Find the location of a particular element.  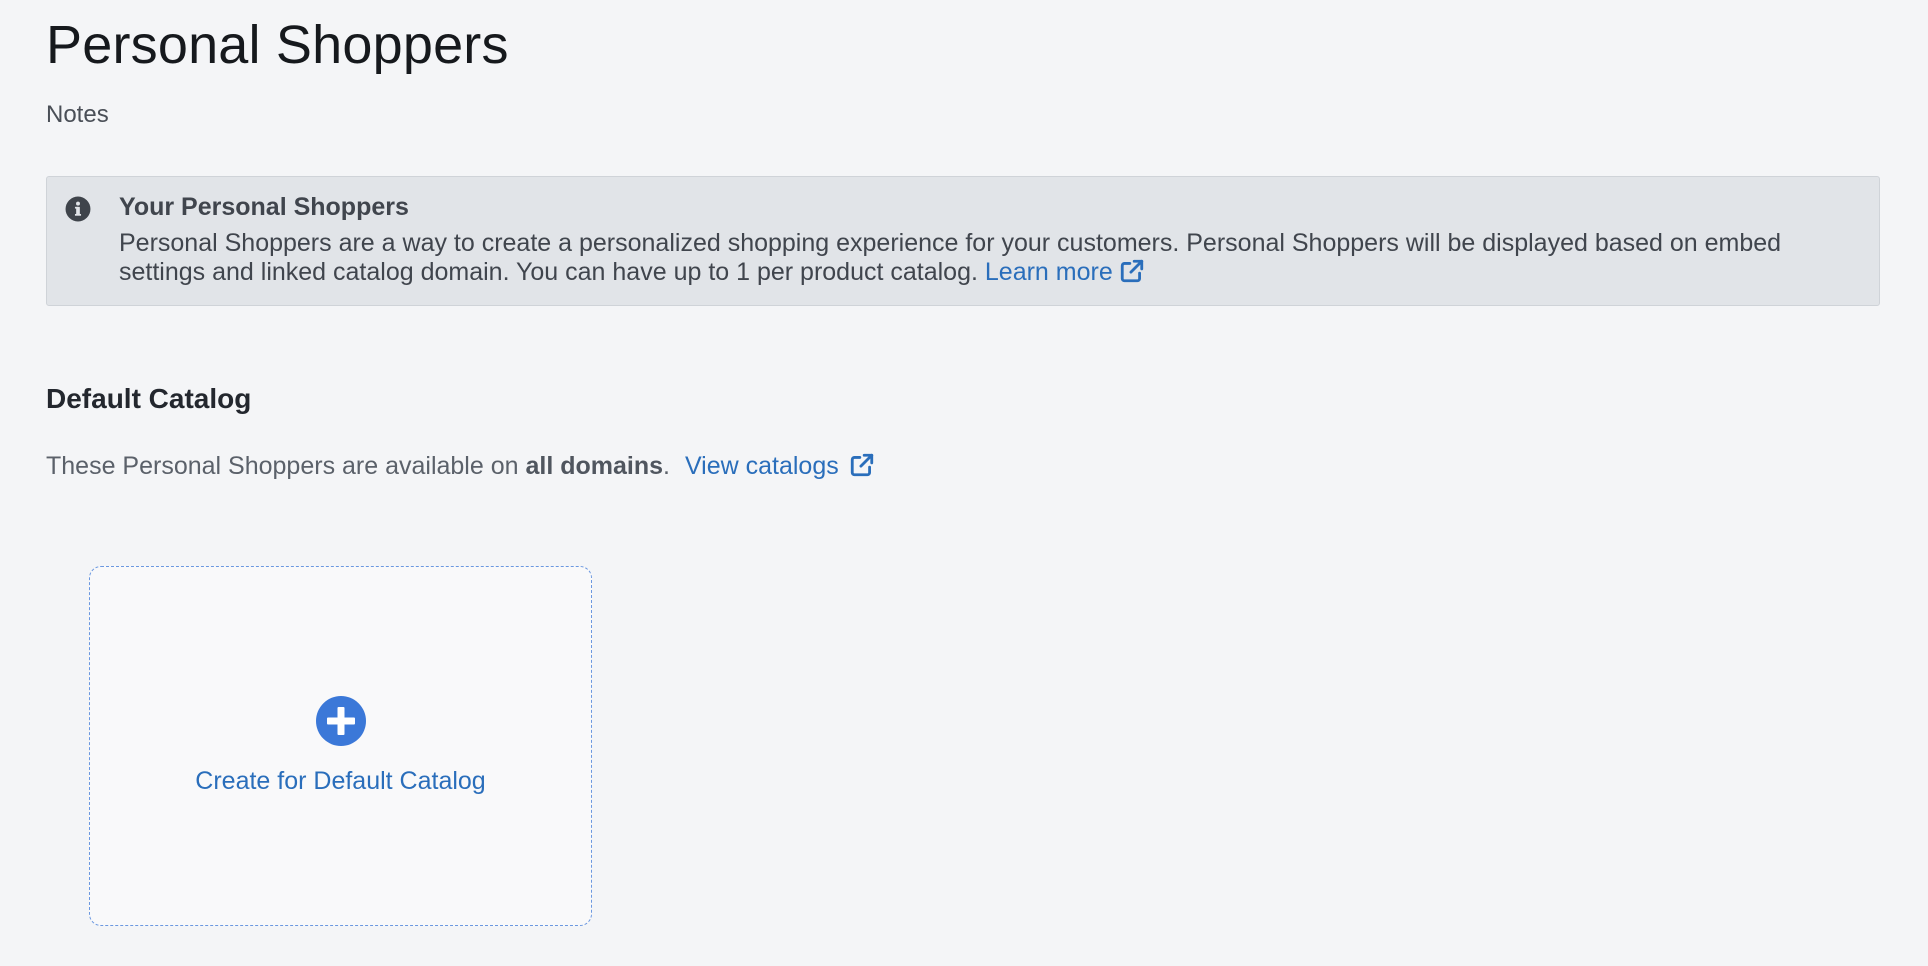

view-catalogs-label: View catalogs is located at coordinates (761, 466).